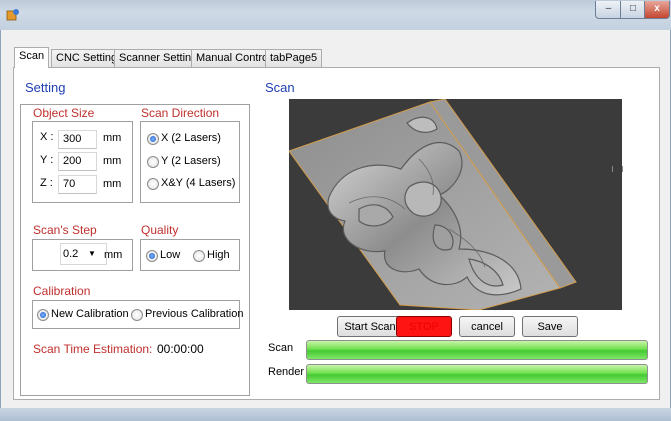 The width and height of the screenshot is (671, 421). I want to click on scan-direction-x-label: X (2 Lasers), so click(191, 138).